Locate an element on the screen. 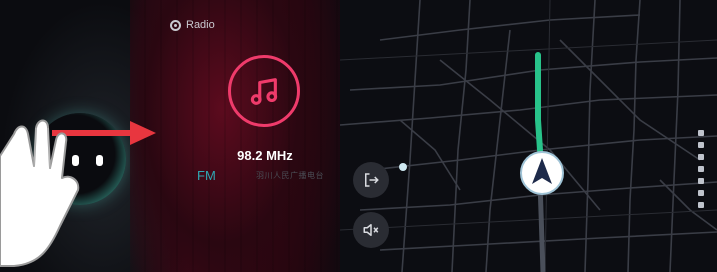 Image resolution: width=717 pixels, height=272 pixels. music-note-icon is located at coordinates (264, 91).